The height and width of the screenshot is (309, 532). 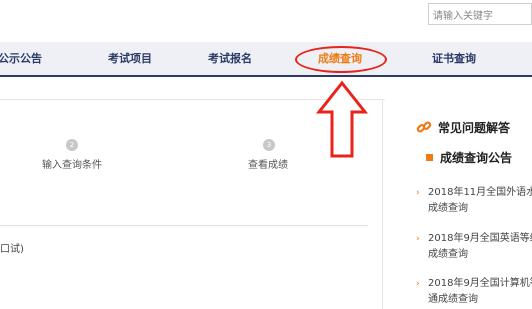 I want to click on nav-item-announcements: 公示公告, so click(x=21, y=58).